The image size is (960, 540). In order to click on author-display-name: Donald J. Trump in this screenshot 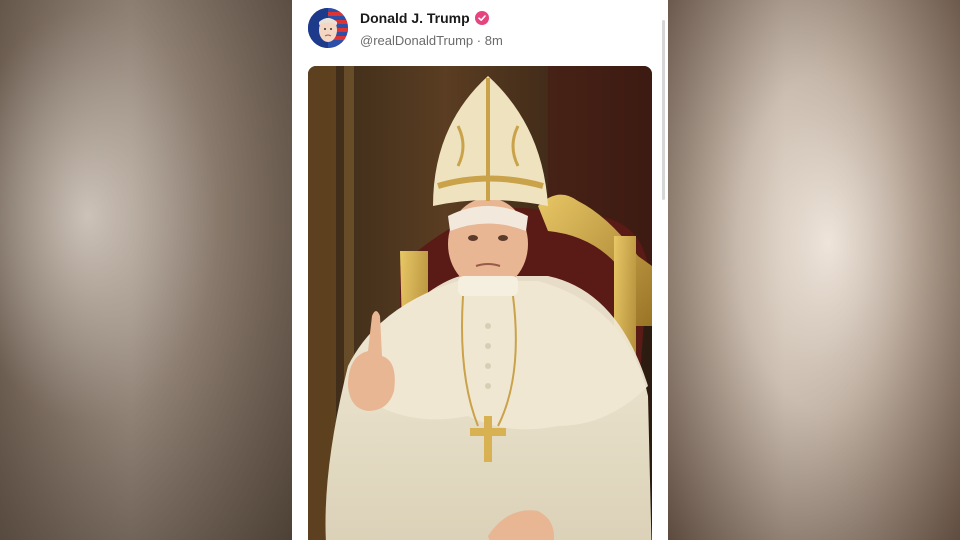, I will do `click(415, 18)`.